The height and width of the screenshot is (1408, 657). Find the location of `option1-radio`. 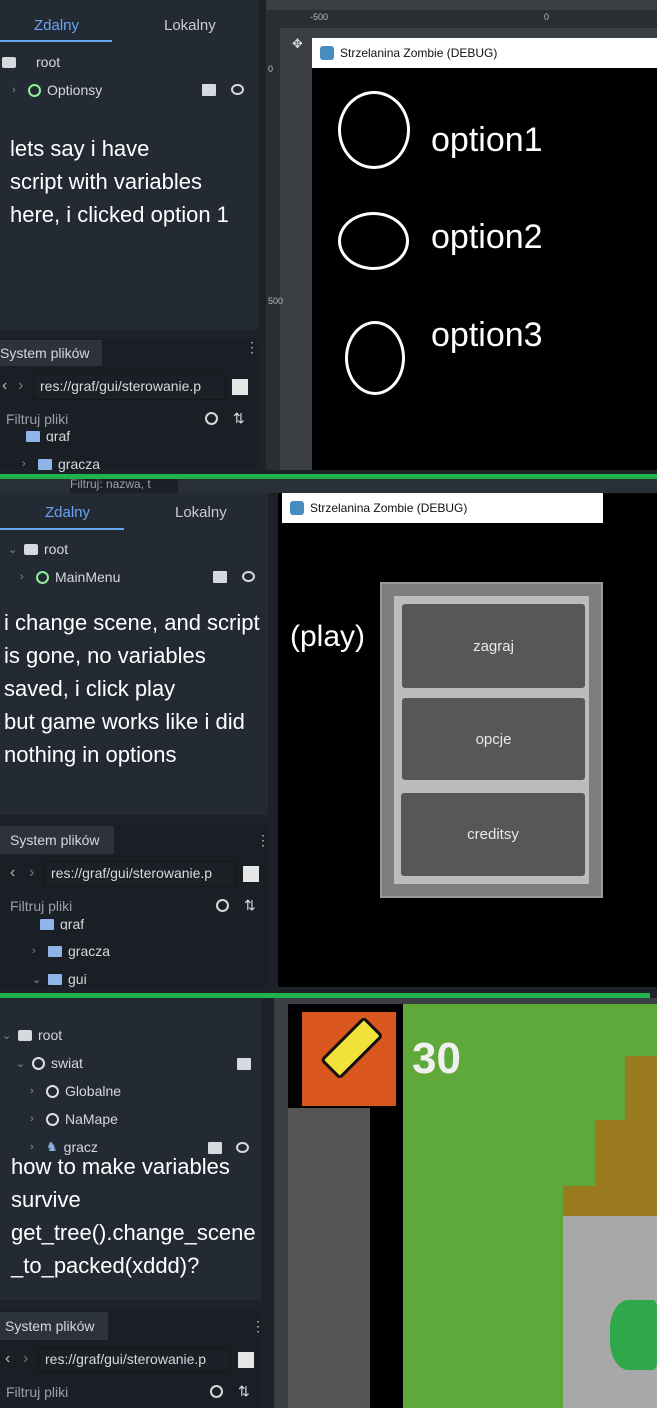

option1-radio is located at coordinates (374, 130).